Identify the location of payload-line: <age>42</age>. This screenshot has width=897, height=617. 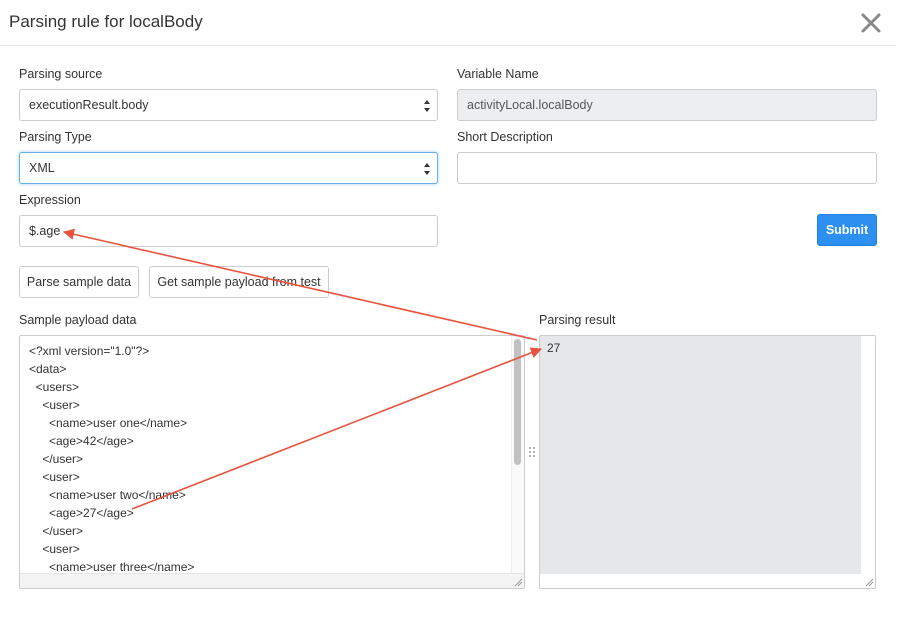
(81, 441).